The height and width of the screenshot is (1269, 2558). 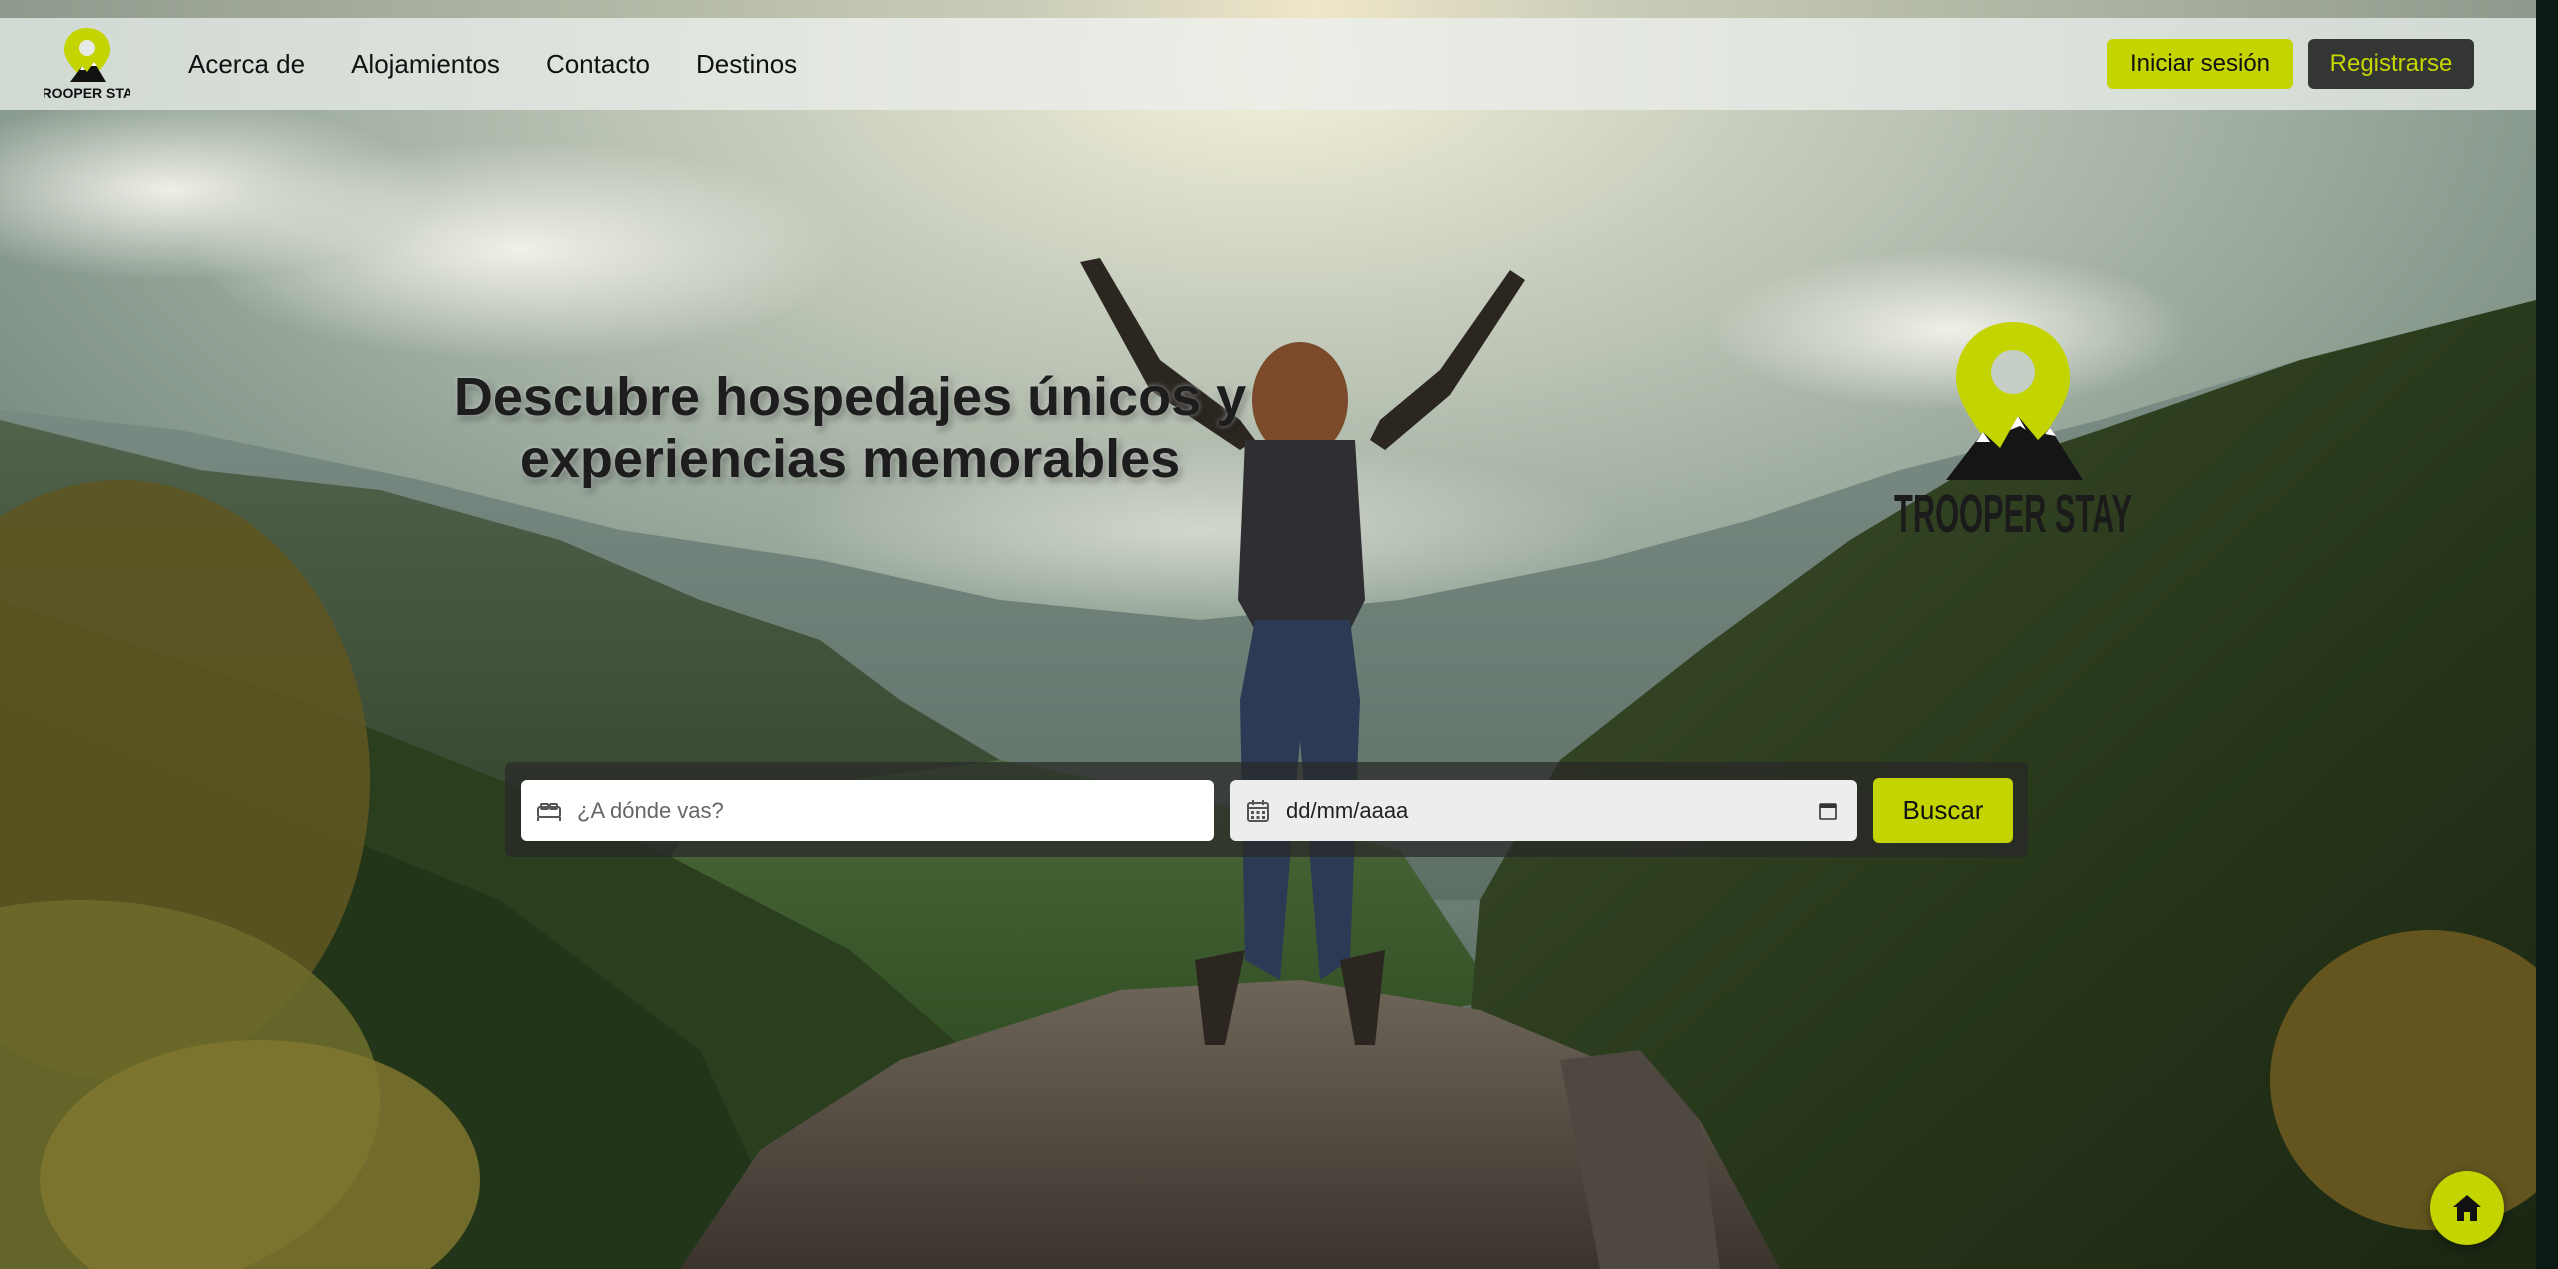 What do you see at coordinates (1943, 810) in the screenshot?
I see `search-button: Buscar` at bounding box center [1943, 810].